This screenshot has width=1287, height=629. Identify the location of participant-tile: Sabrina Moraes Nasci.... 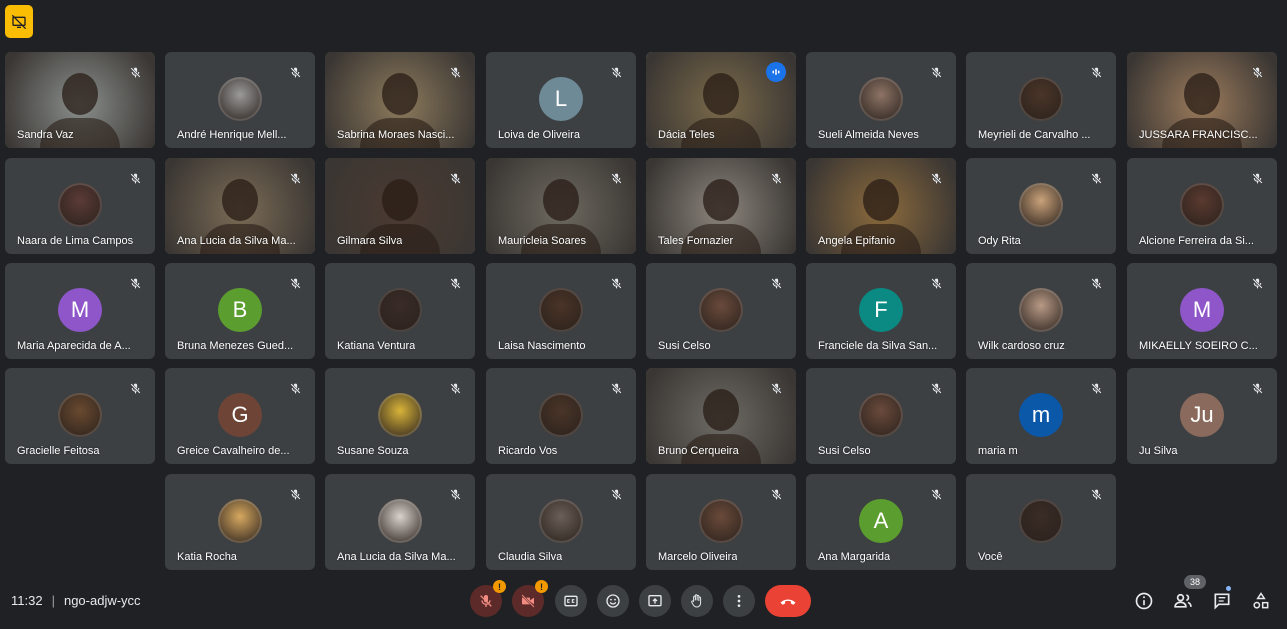
(400, 100).